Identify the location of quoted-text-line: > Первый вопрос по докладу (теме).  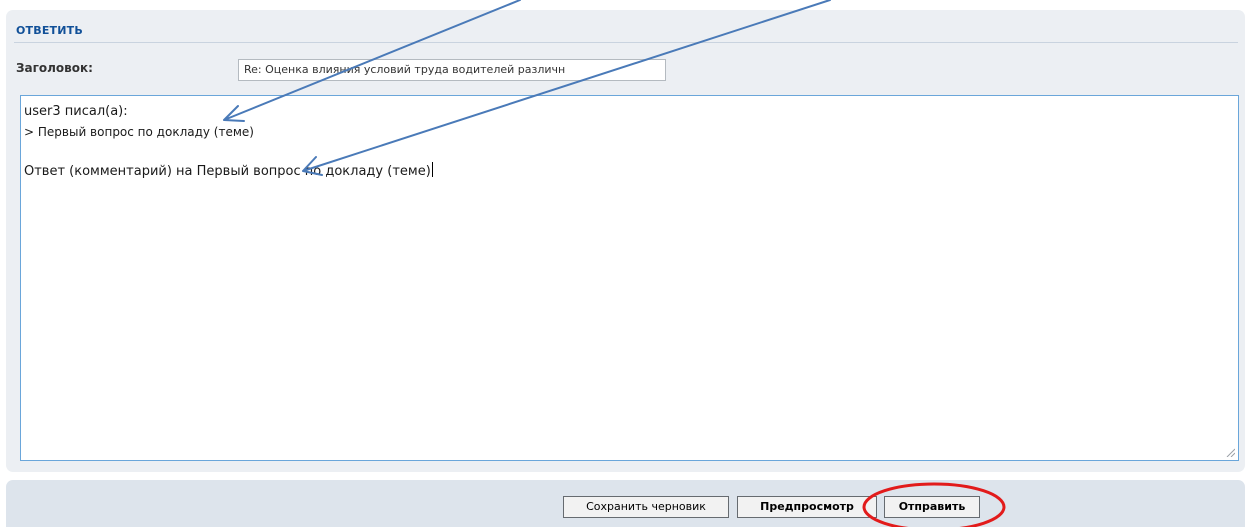
(139, 132).